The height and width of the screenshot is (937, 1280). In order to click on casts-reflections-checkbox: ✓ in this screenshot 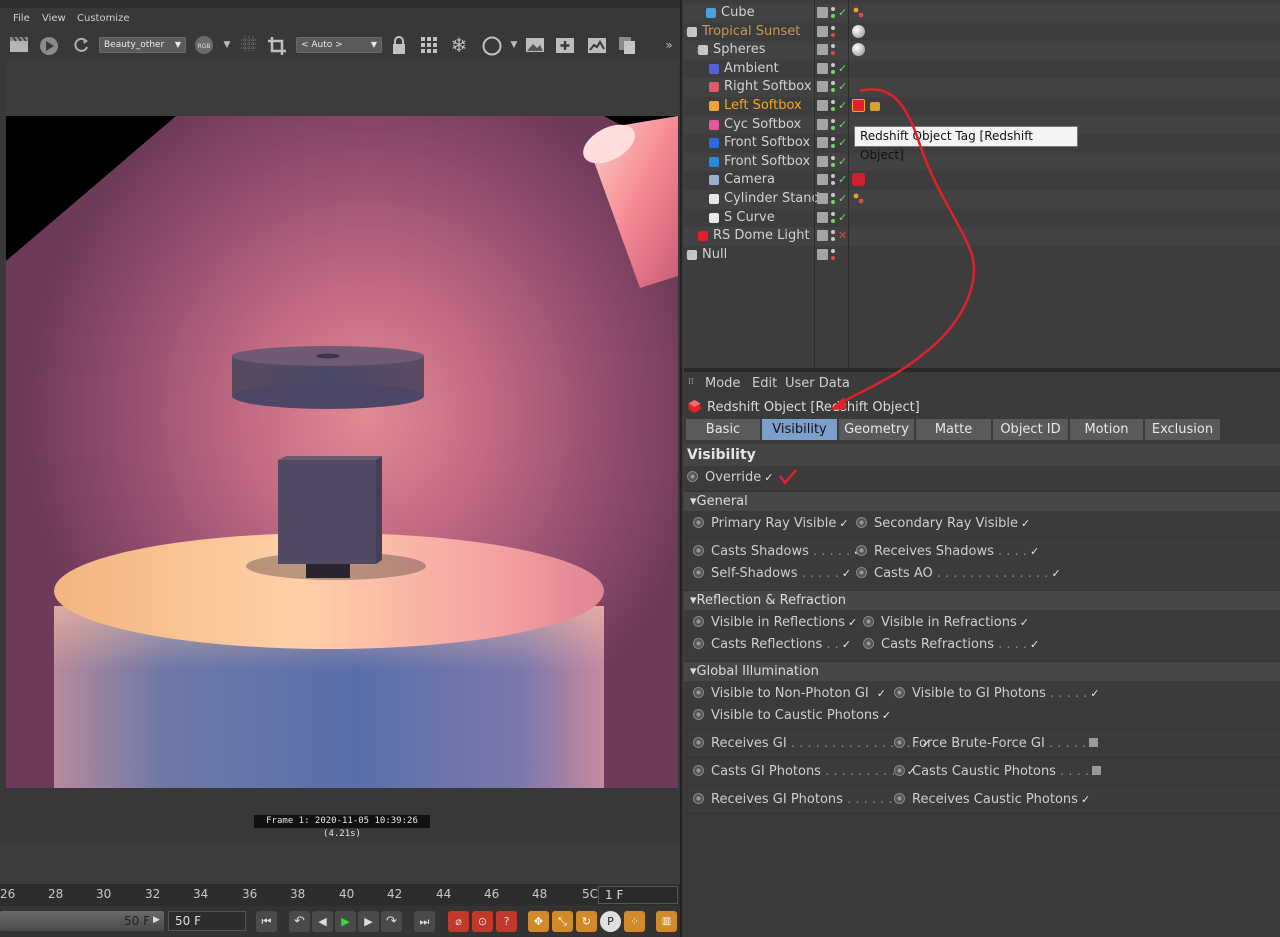, I will do `click(846, 644)`.